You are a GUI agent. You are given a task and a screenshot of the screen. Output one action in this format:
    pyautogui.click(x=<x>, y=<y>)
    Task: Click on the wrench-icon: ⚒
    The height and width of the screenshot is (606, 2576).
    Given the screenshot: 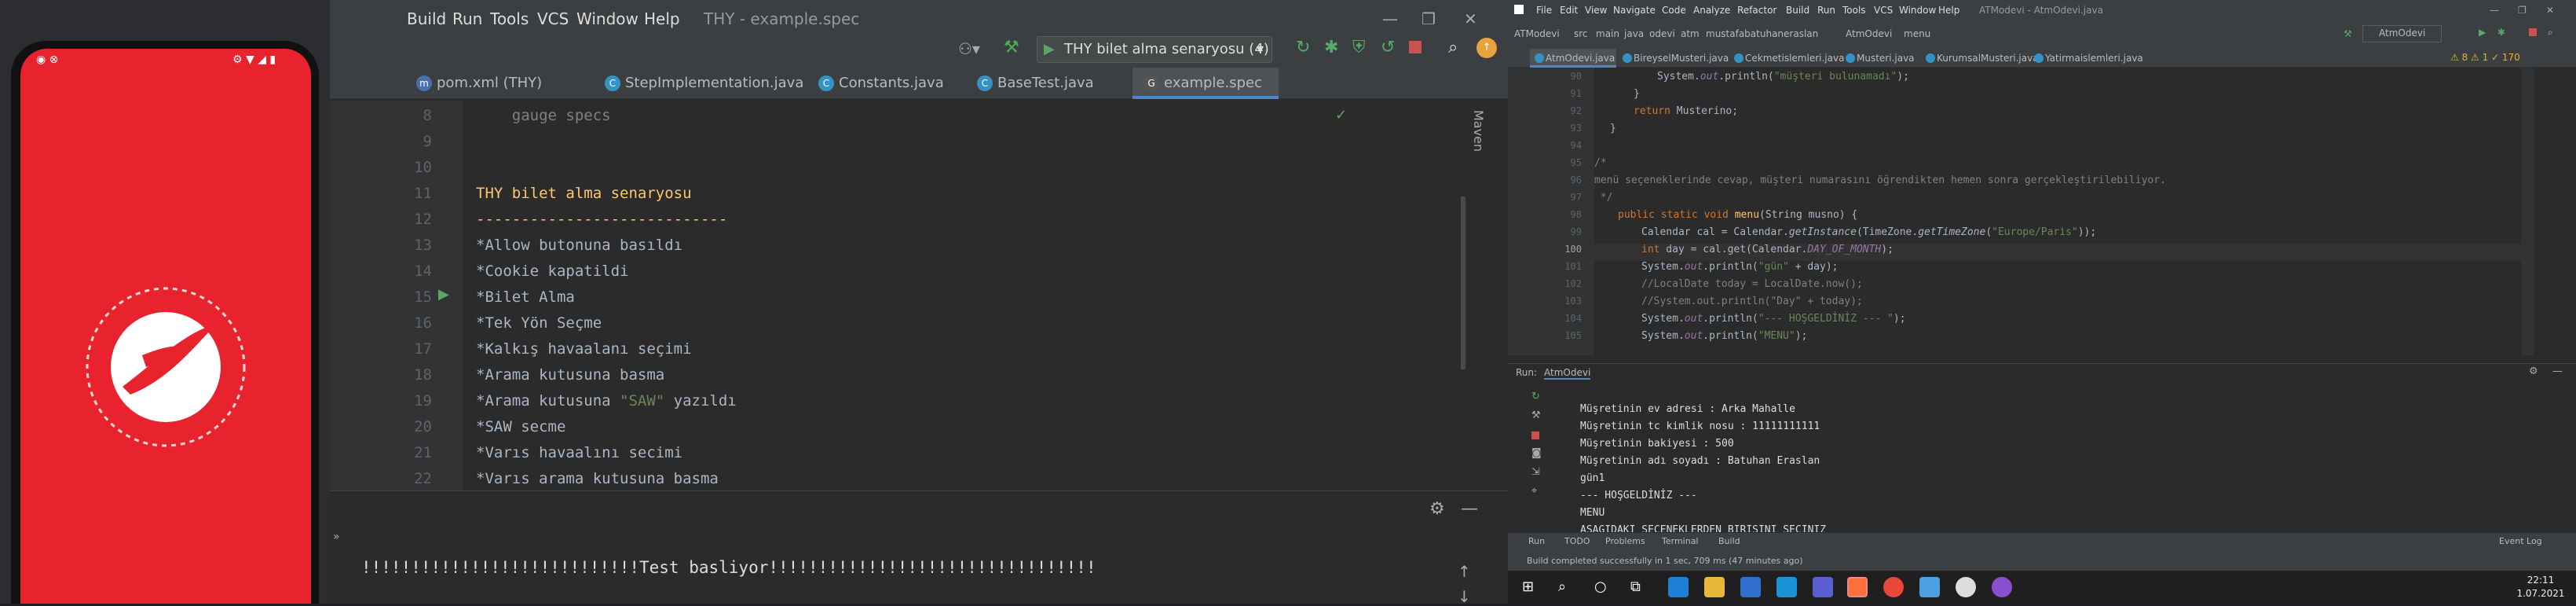 What is the action you would take?
    pyautogui.click(x=1536, y=415)
    